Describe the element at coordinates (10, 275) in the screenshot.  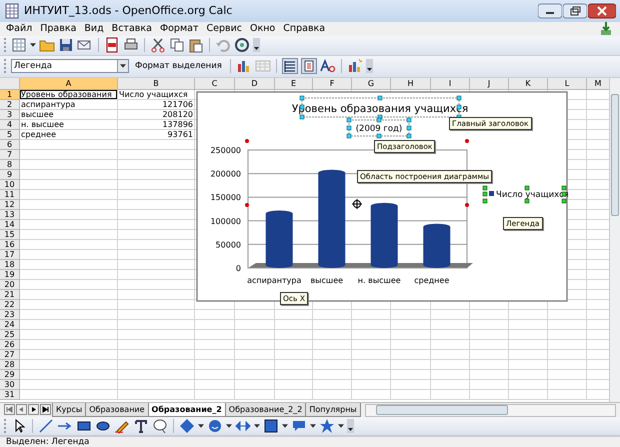
I see `row-header: 19` at that location.